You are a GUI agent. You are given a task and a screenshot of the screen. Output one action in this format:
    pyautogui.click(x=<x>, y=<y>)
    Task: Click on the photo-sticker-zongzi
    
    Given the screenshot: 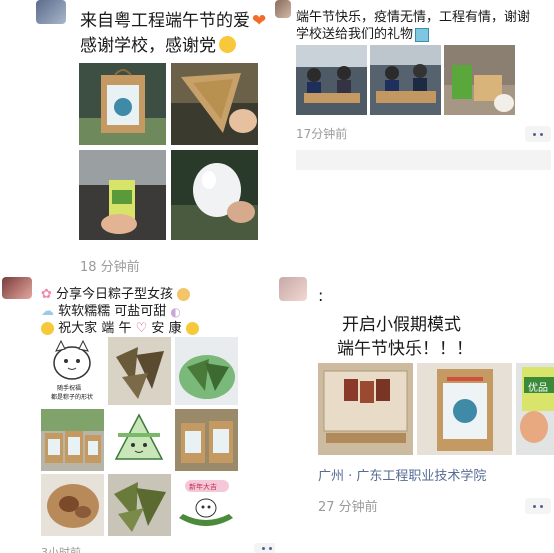 What is the action you would take?
    pyautogui.click(x=139, y=440)
    